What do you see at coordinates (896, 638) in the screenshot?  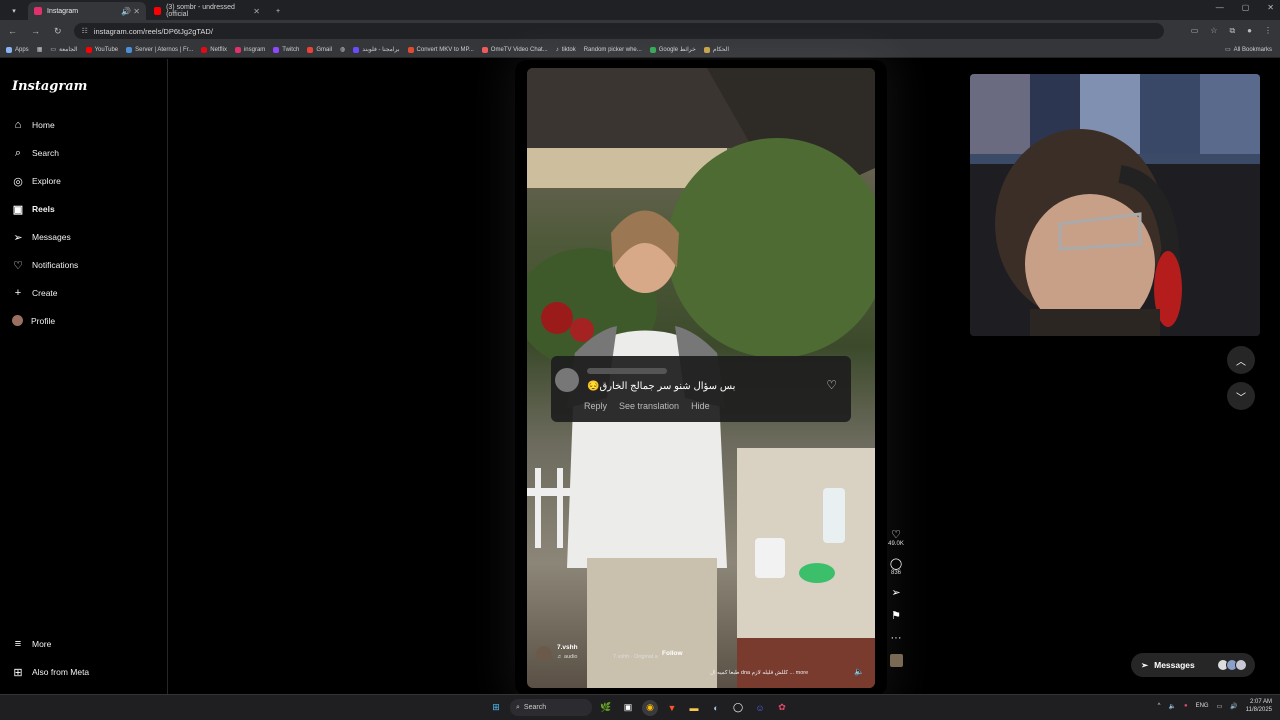 I see `more-options-button: ···` at bounding box center [896, 638].